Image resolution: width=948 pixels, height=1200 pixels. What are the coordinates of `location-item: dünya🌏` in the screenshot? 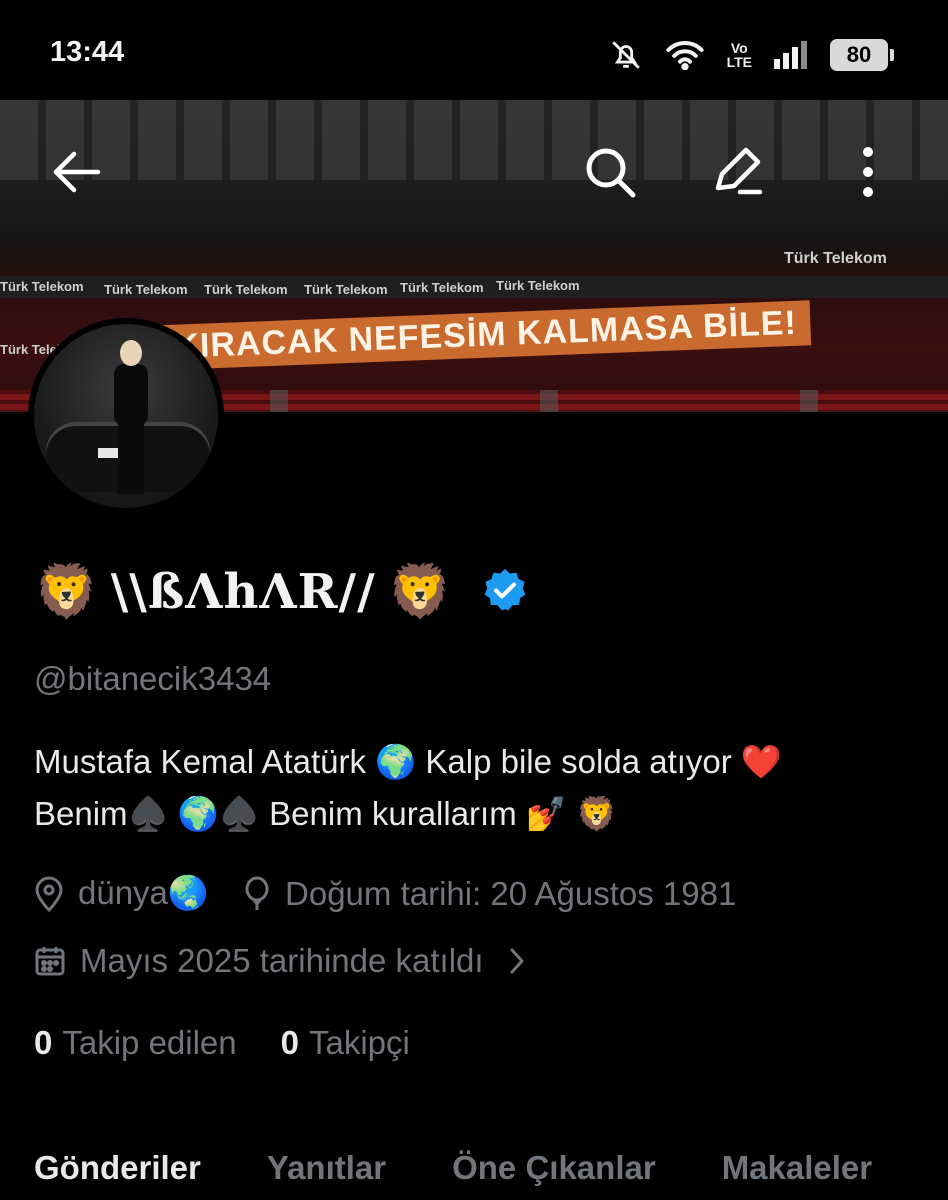 It's located at (121, 893).